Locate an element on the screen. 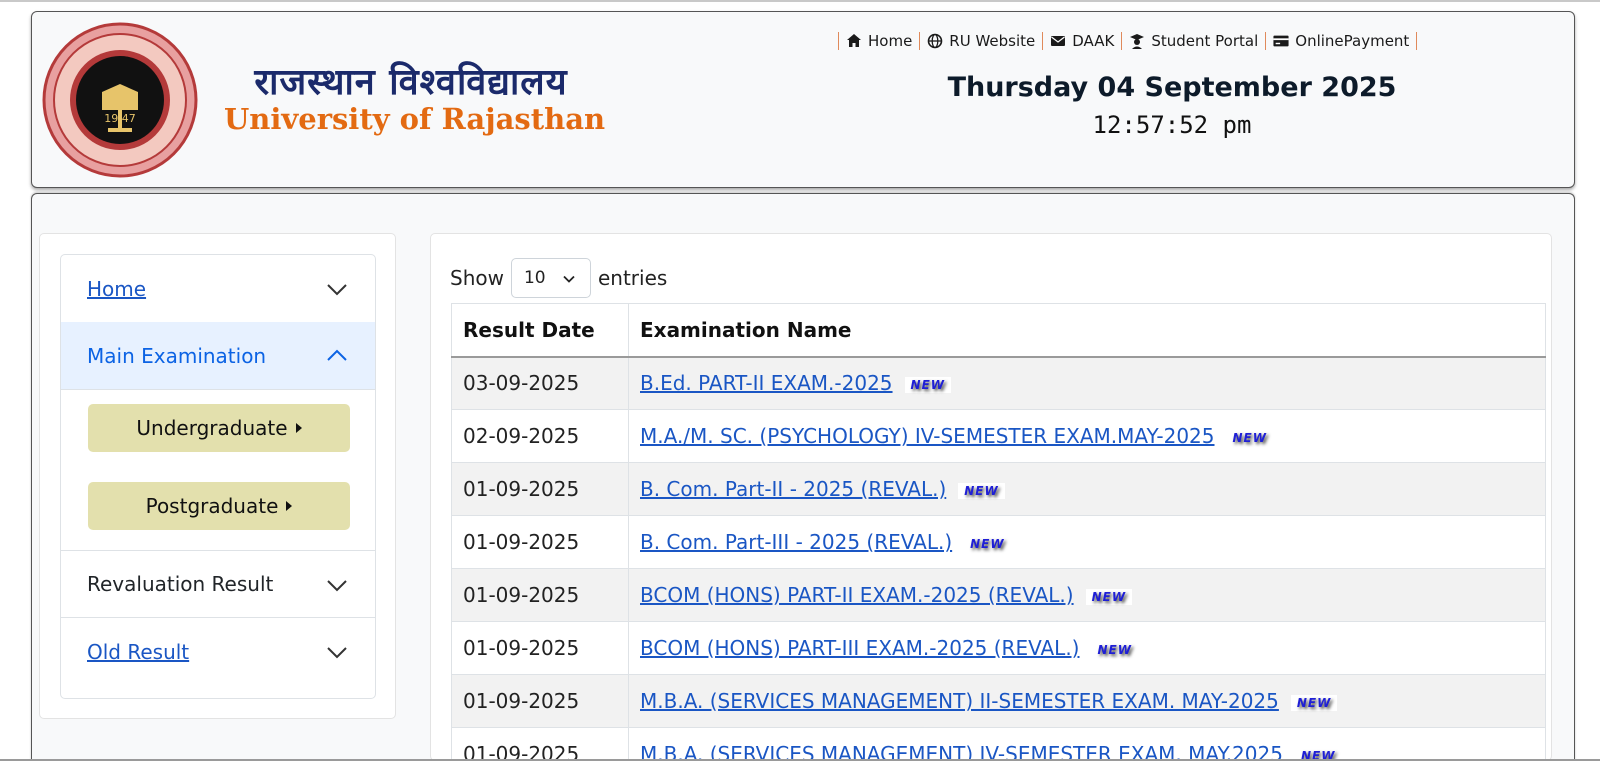 The height and width of the screenshot is (761, 1600). table-row: 03-09-2025 B.Ed. PART-II EXAM.-2025 NEW is located at coordinates (998, 383).